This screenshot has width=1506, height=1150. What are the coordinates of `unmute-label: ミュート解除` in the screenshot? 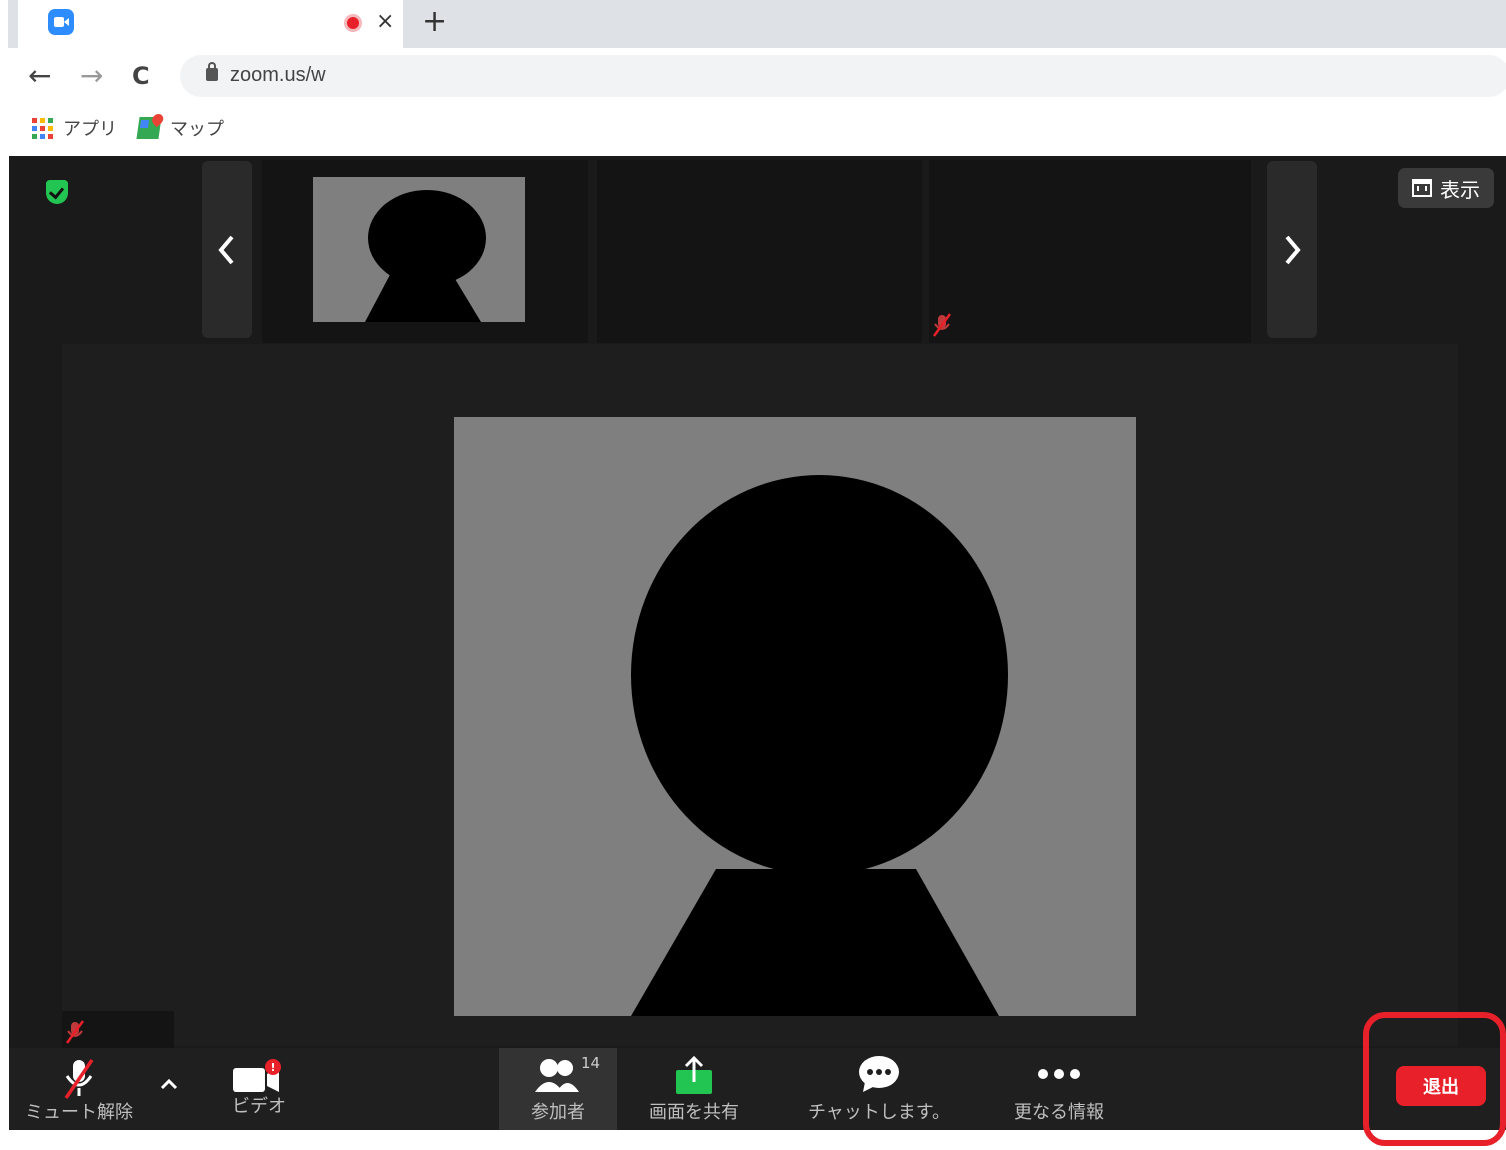 It's located at (79, 1112).